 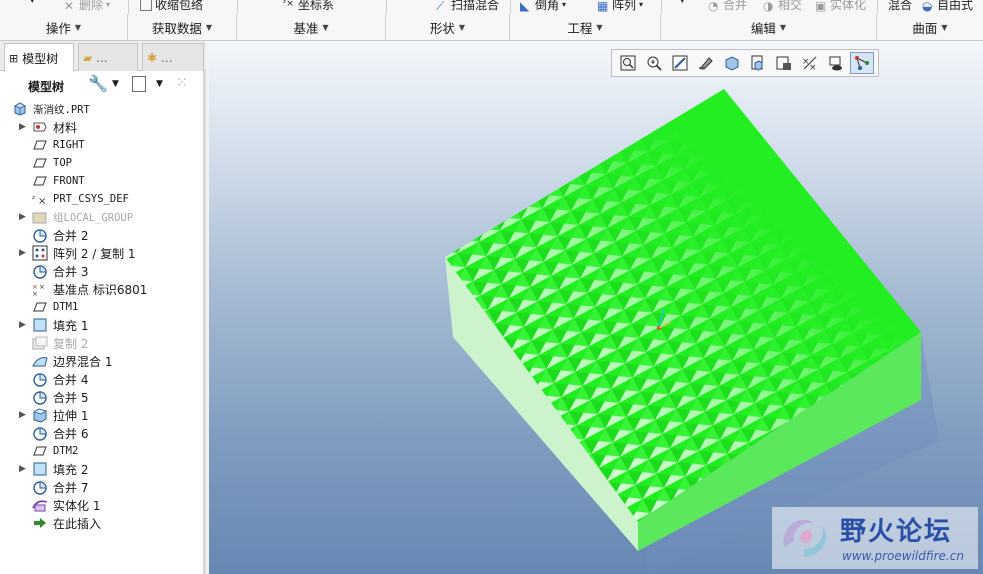 I want to click on tree-item-label: 拉伸 1, so click(x=71, y=415).